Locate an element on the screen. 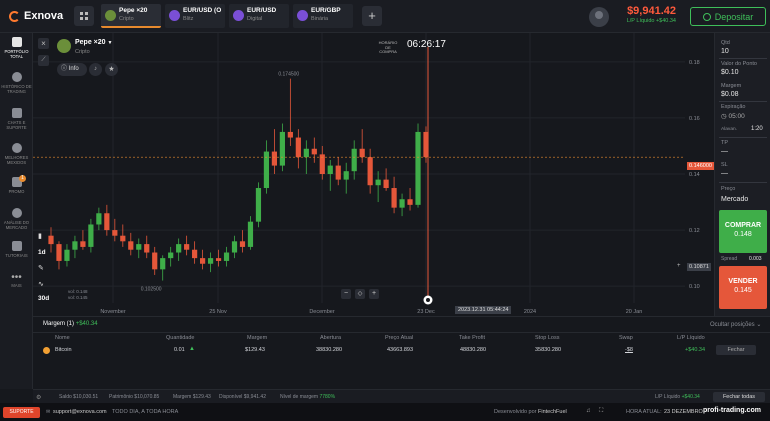 This screenshot has width=770, height=421. history-icon is located at coordinates (16, 77).